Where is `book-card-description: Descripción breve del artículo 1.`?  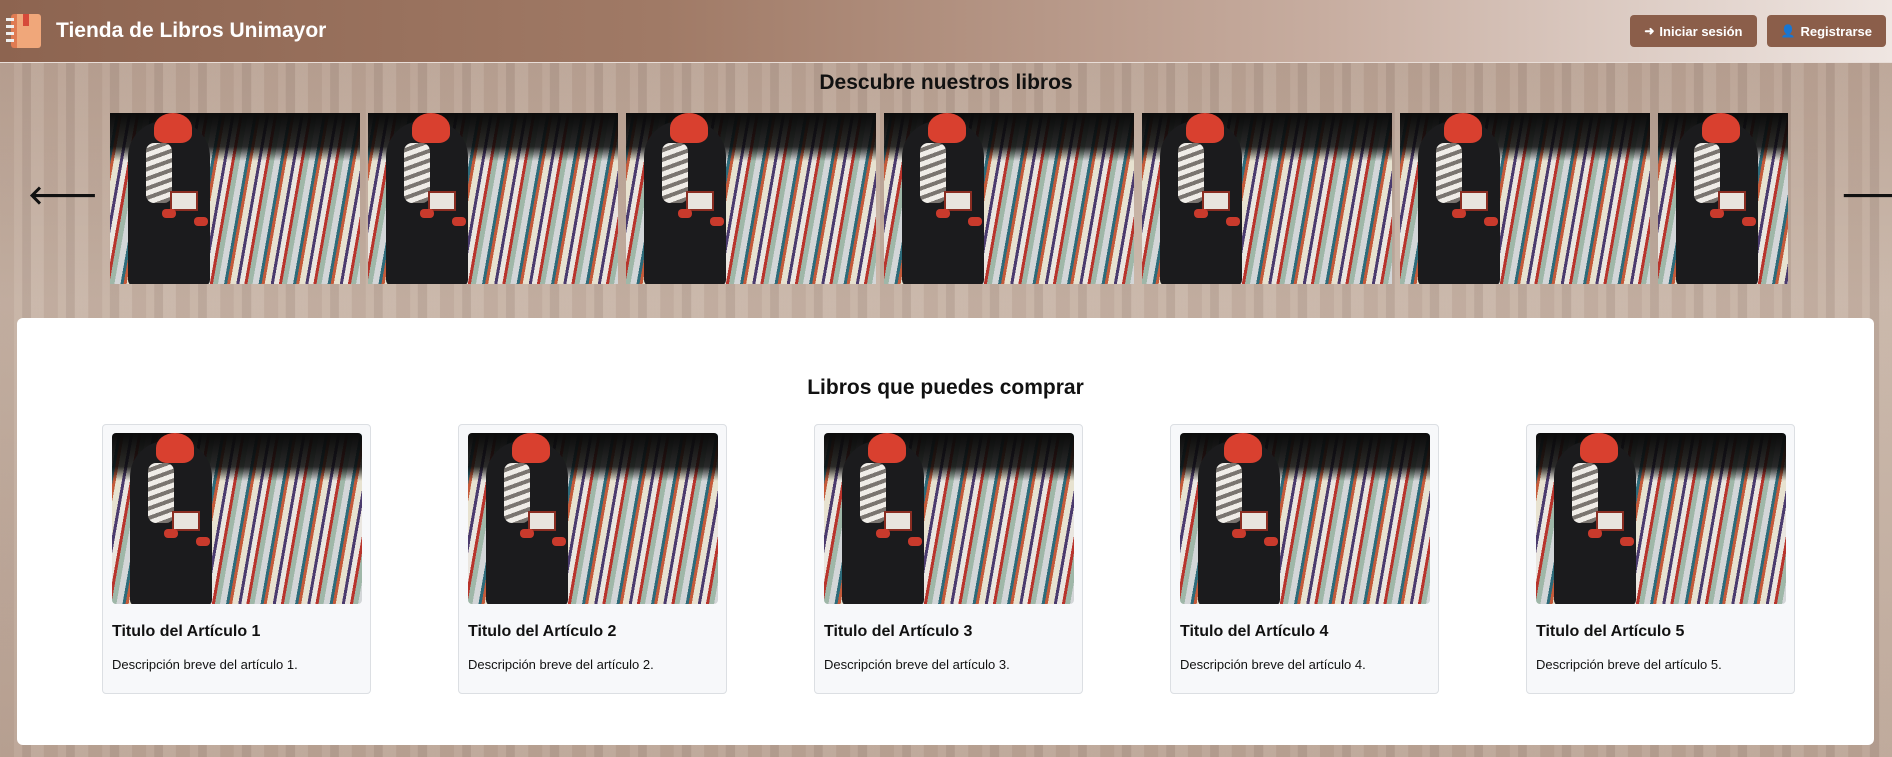 book-card-description: Descripción breve del artículo 1. is located at coordinates (205, 664).